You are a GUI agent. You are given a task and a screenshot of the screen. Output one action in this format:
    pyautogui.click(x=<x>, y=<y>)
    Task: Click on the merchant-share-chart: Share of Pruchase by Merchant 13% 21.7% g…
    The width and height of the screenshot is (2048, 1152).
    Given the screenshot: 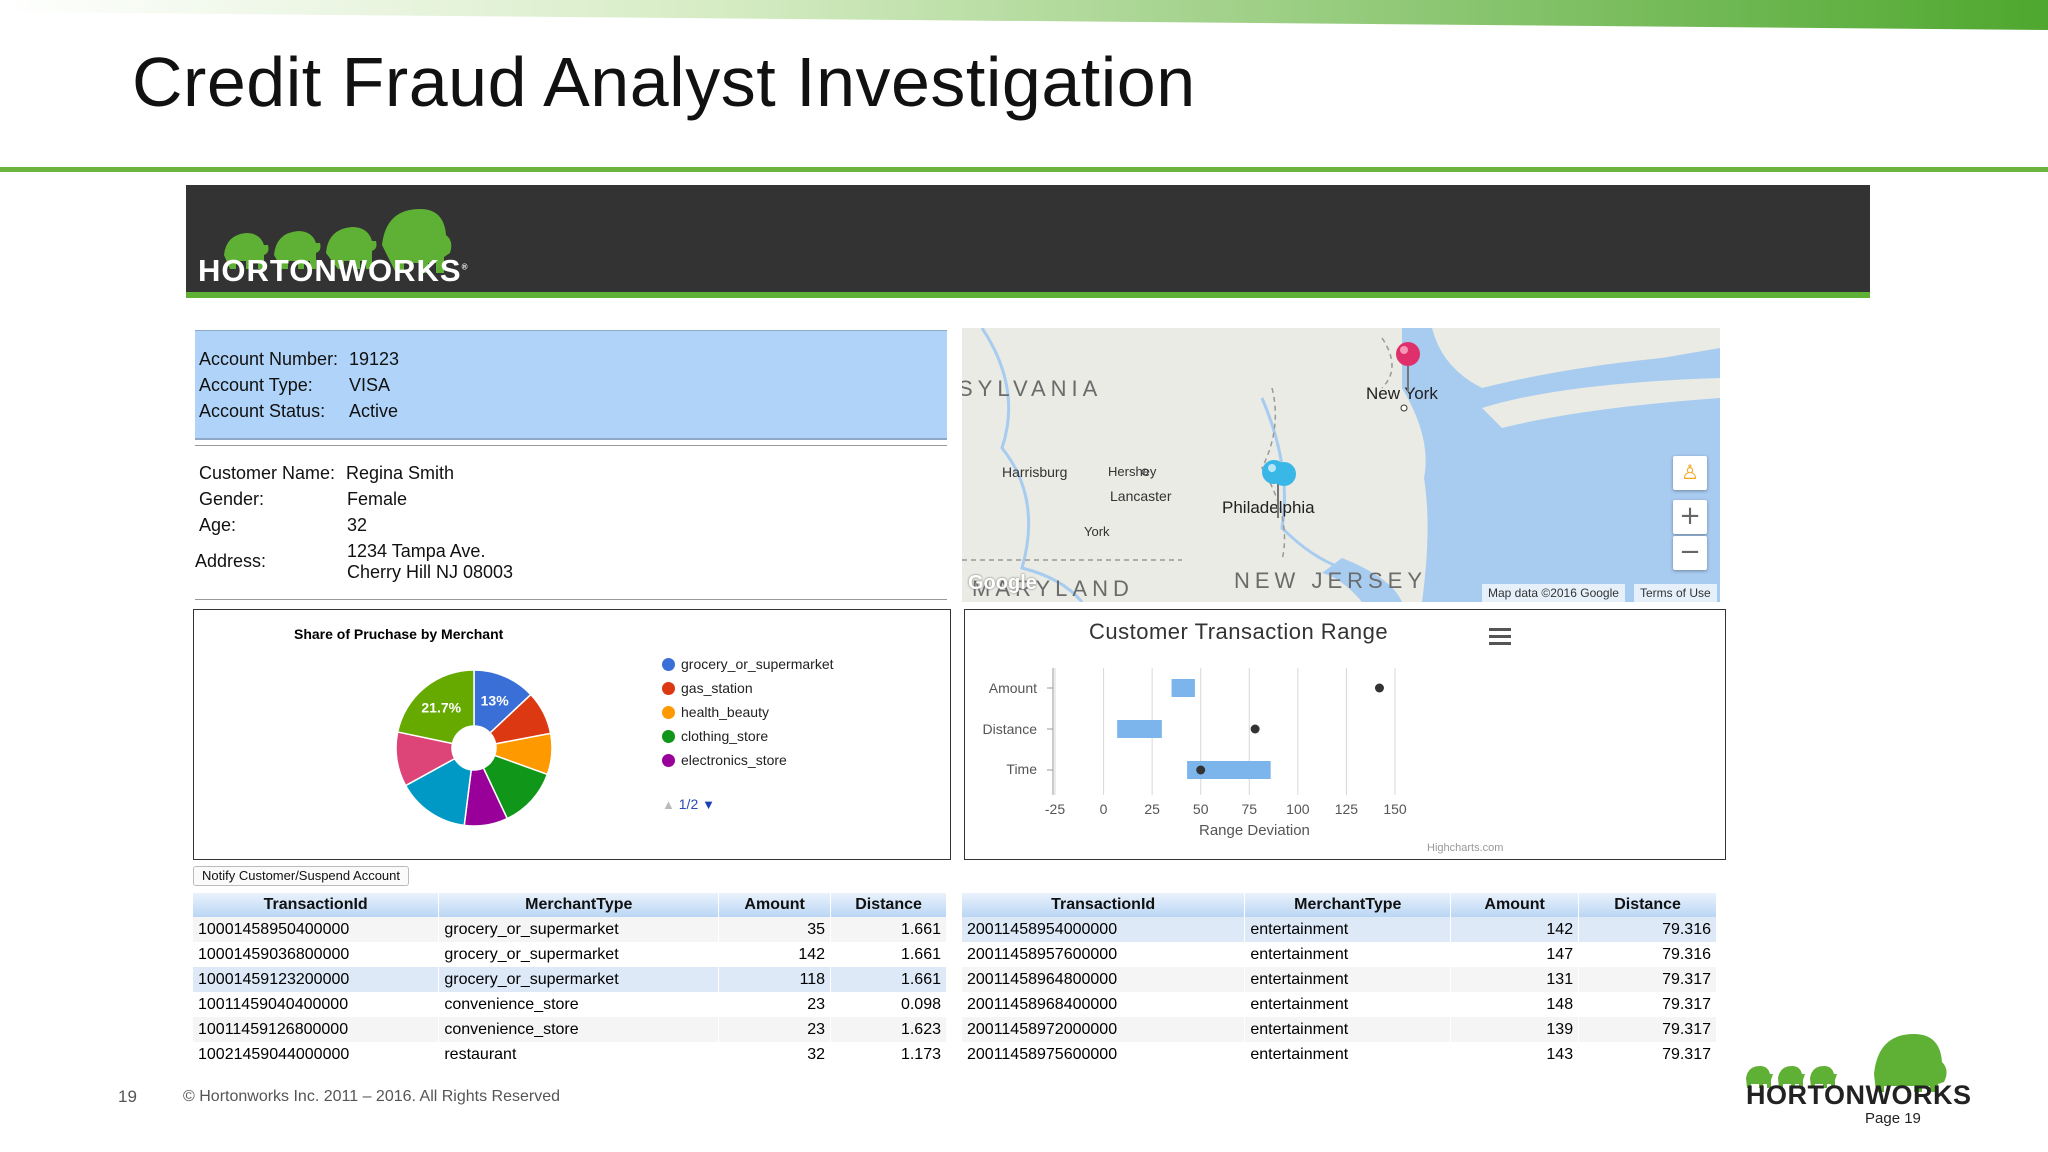 What is the action you would take?
    pyautogui.click(x=572, y=734)
    